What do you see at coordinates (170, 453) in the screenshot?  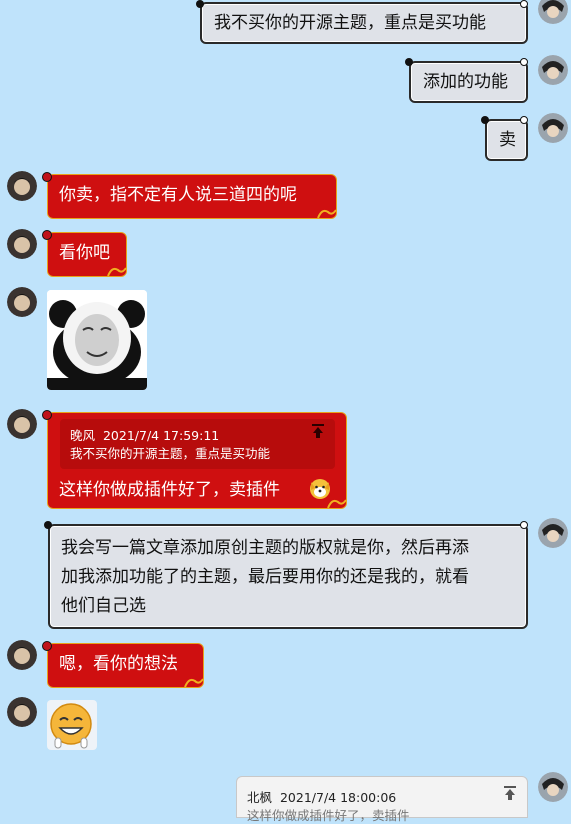 I see `quote-text: 我不买你的开源主题，重点是买功能` at bounding box center [170, 453].